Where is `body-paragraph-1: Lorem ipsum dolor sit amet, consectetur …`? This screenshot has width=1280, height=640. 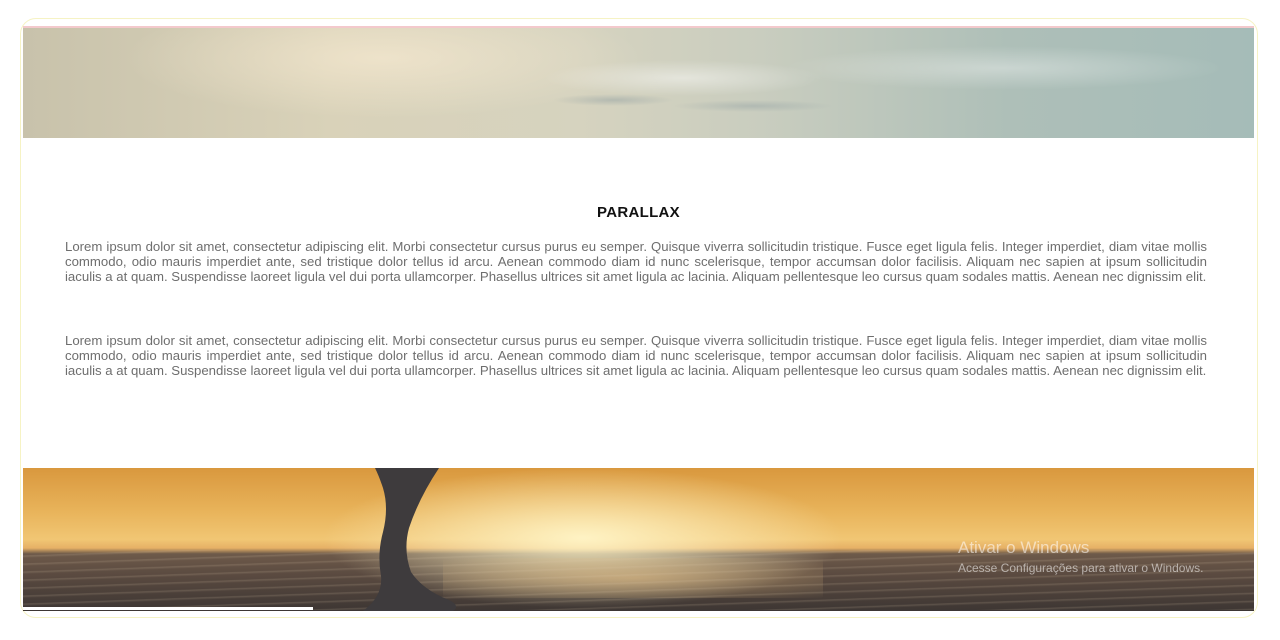
body-paragraph-1: Lorem ipsum dolor sit amet, consectetur … is located at coordinates (636, 261).